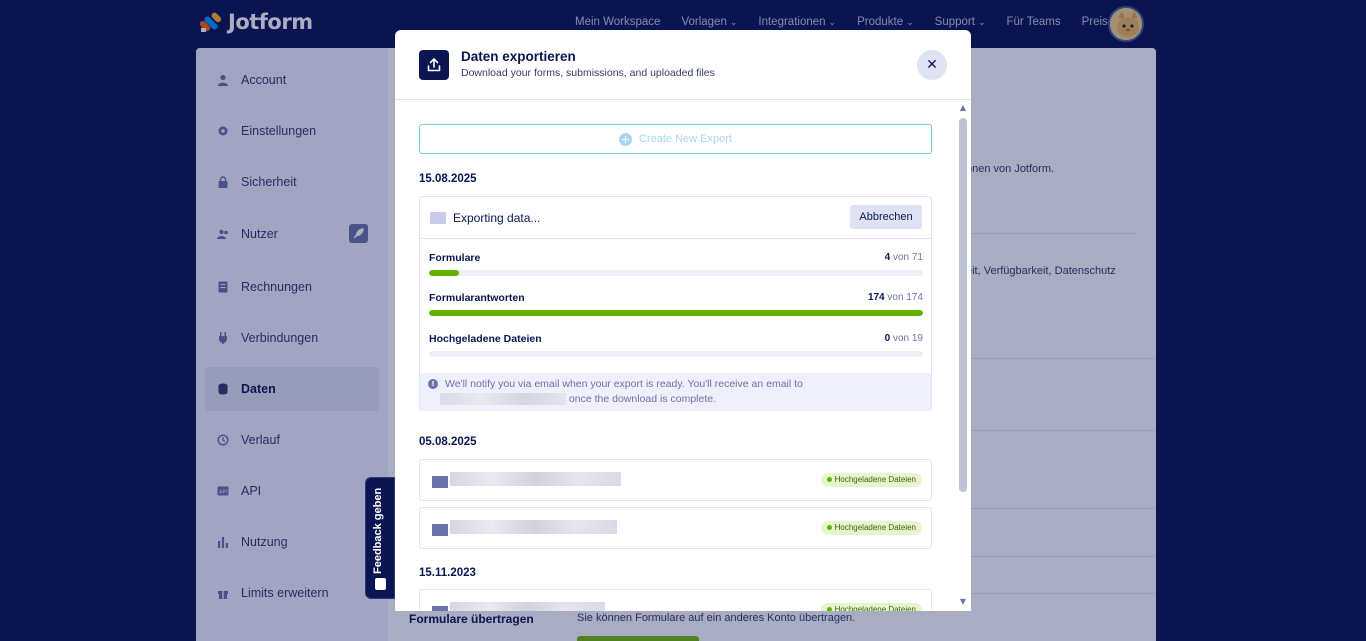 This screenshot has width=1366, height=641. I want to click on modal-scrollbar: ▲ ▼, so click(963, 356).